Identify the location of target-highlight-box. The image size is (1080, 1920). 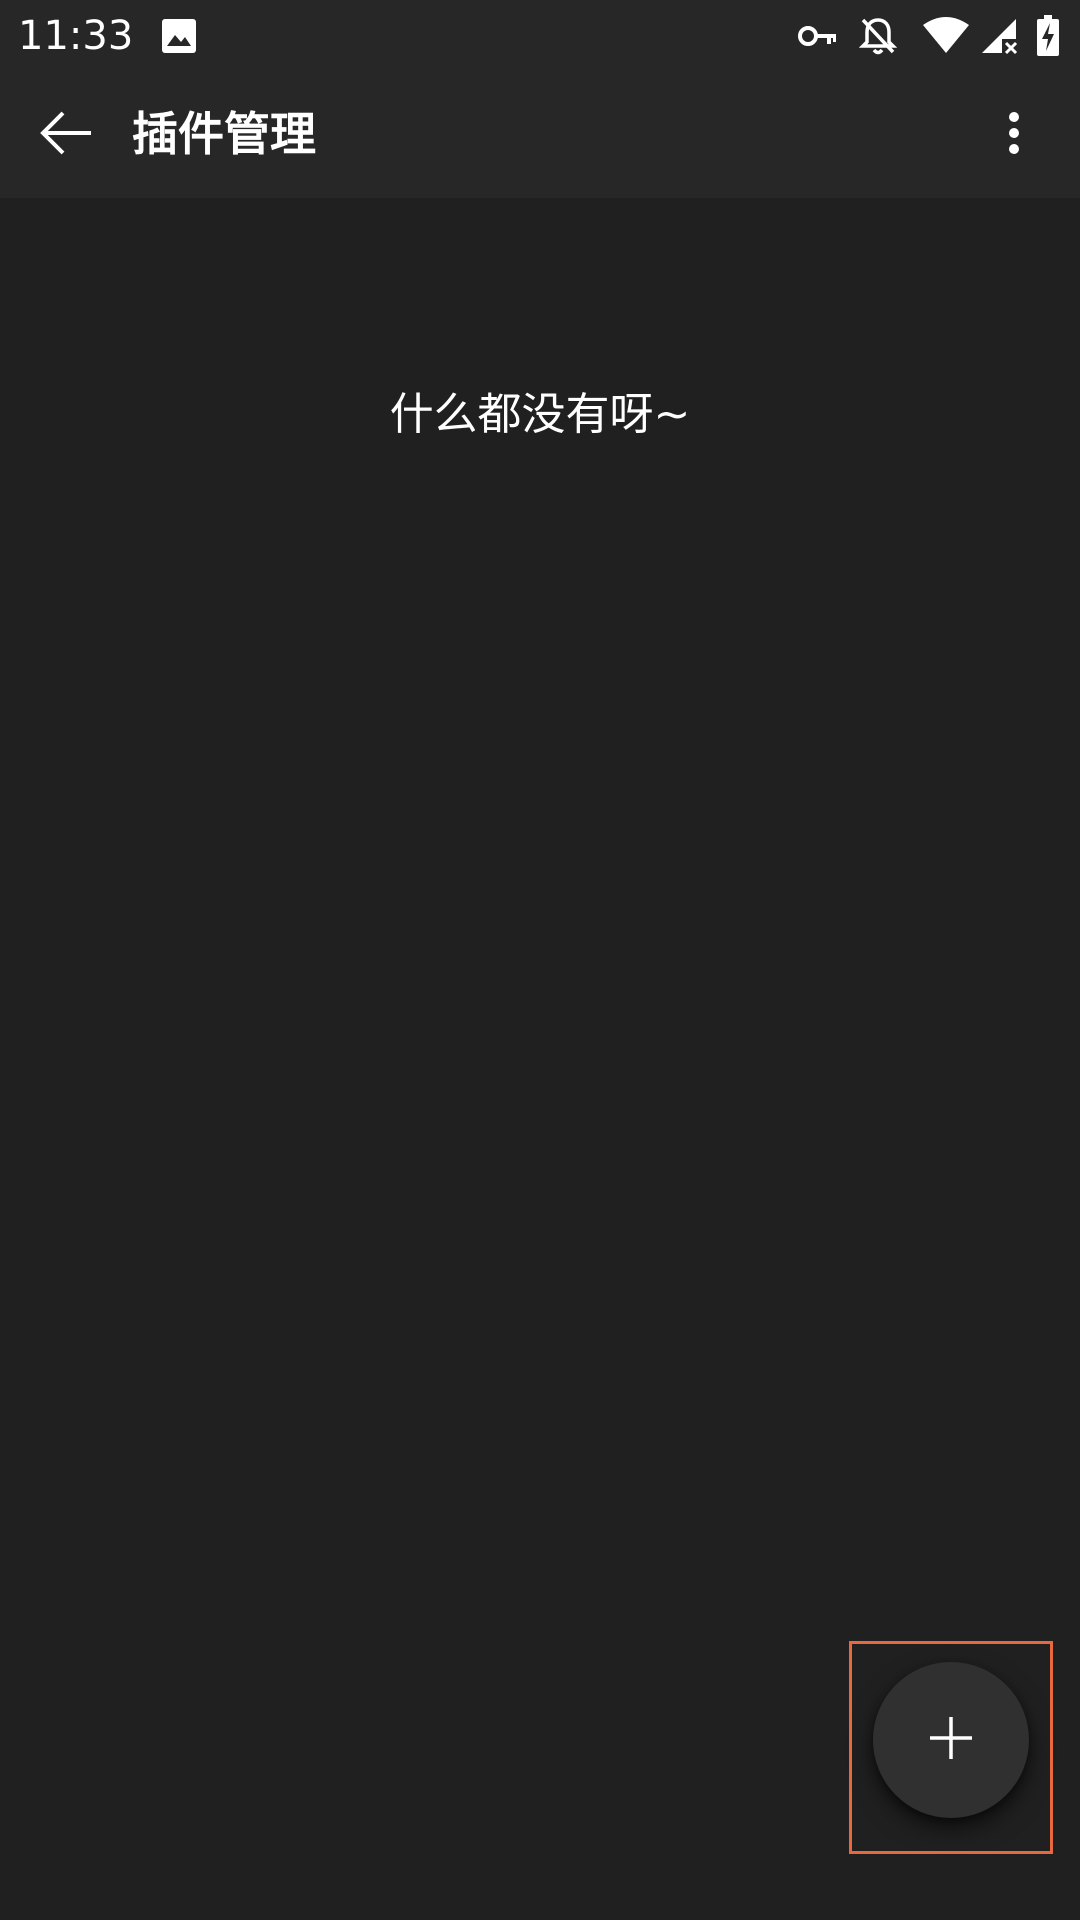
(951, 1747).